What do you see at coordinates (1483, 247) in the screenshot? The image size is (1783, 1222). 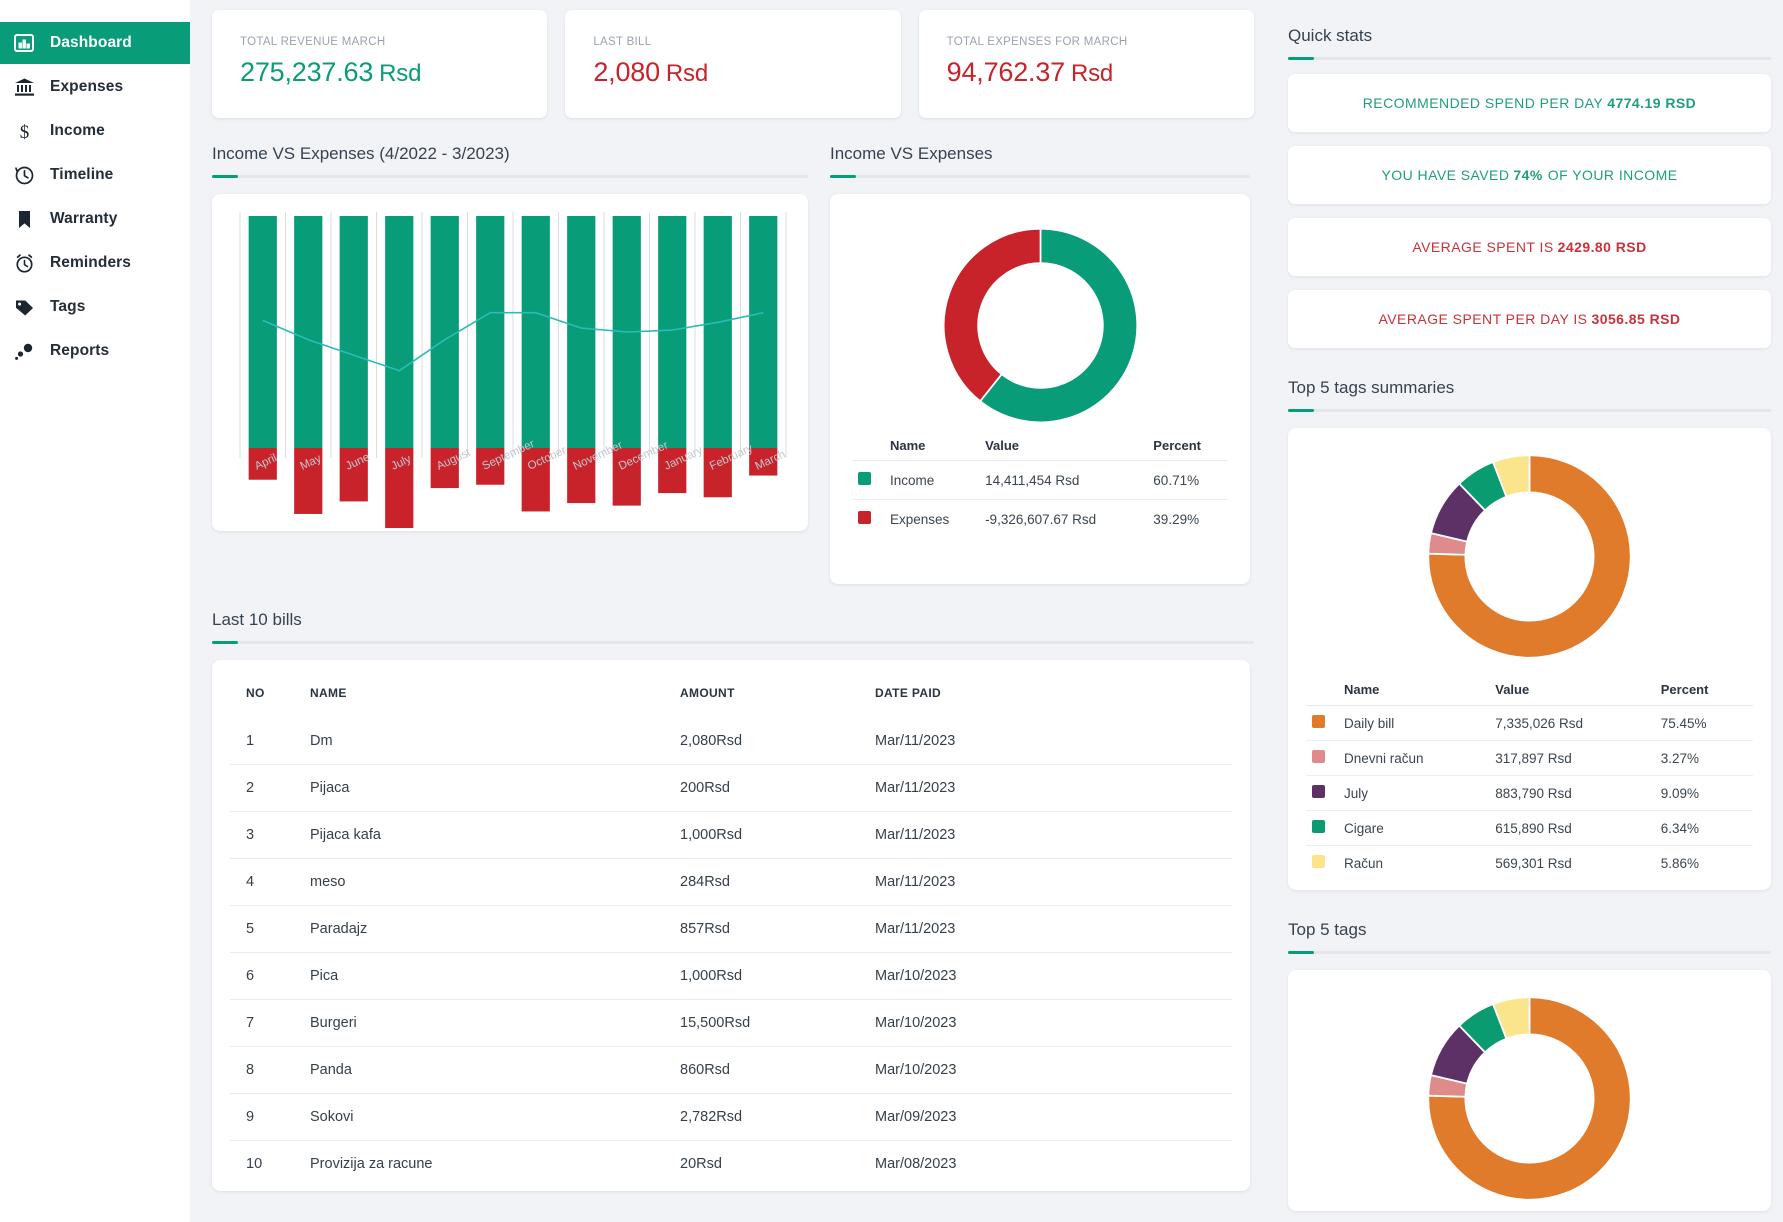 I see `quick-stat-prefix: AVERAGE SPENT IS` at bounding box center [1483, 247].